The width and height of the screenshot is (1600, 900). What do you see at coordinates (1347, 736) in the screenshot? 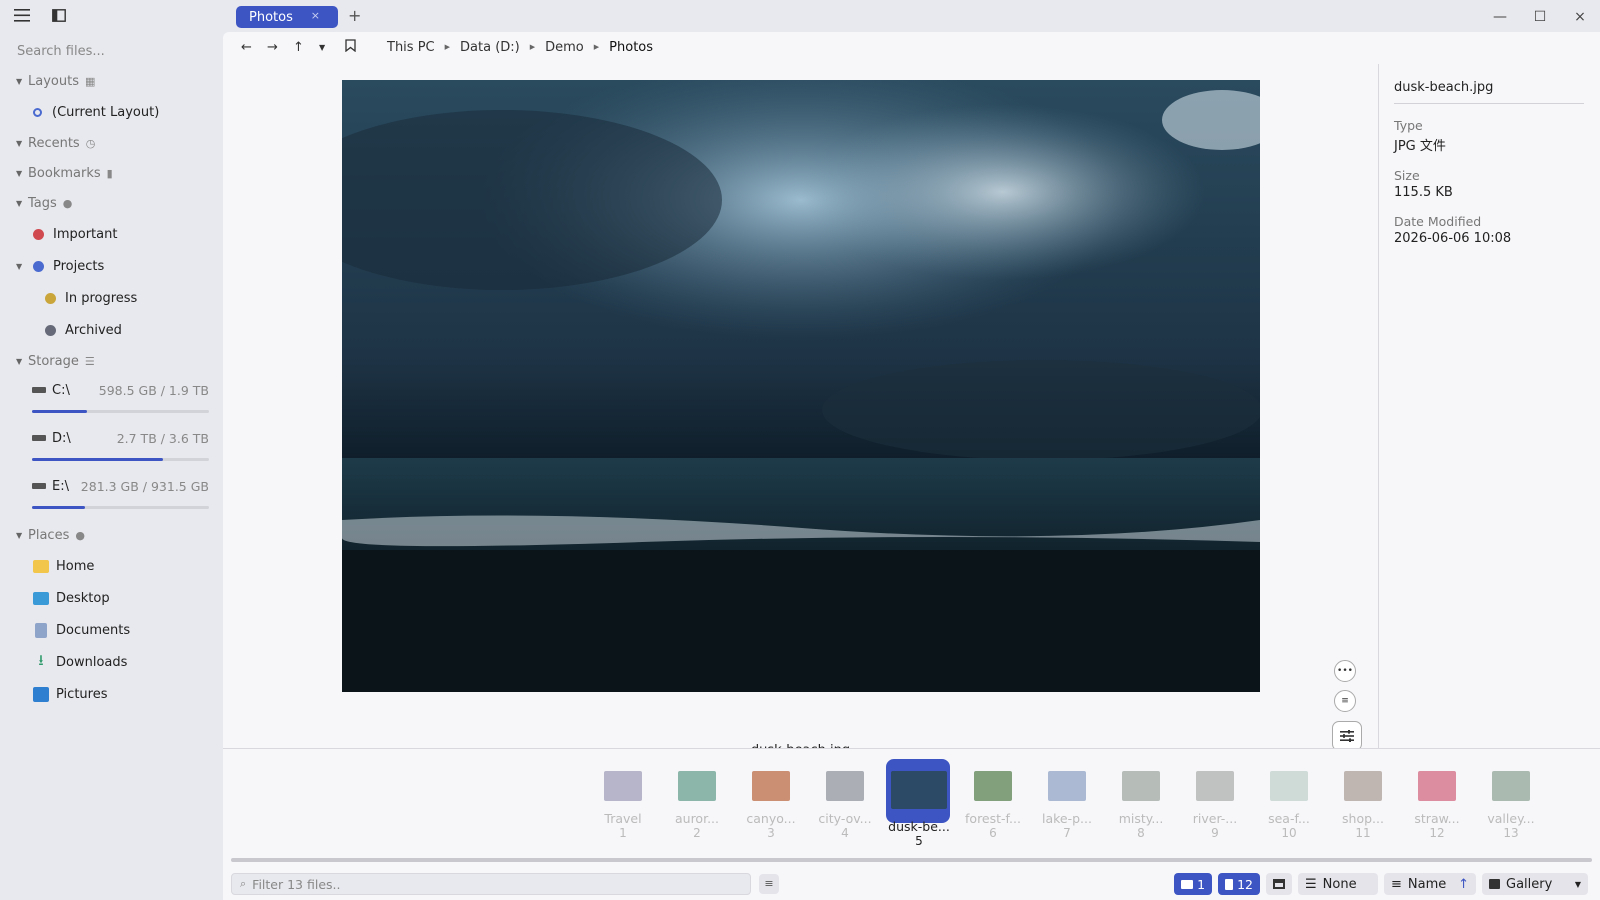
I see `adjustments-button` at bounding box center [1347, 736].